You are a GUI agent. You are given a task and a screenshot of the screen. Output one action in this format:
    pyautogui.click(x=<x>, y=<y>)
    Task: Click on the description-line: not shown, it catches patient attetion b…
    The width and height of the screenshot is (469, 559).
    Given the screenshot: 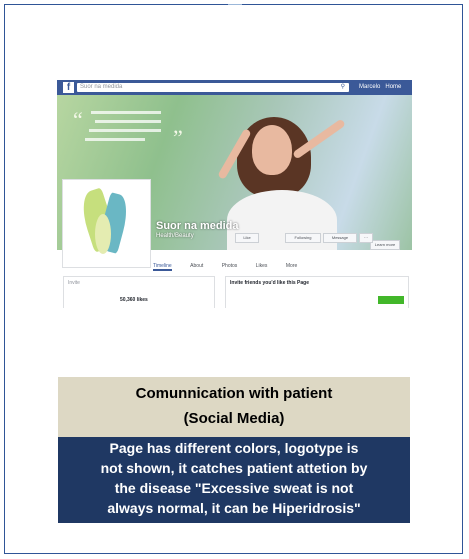 What is the action you would take?
    pyautogui.click(x=234, y=468)
    